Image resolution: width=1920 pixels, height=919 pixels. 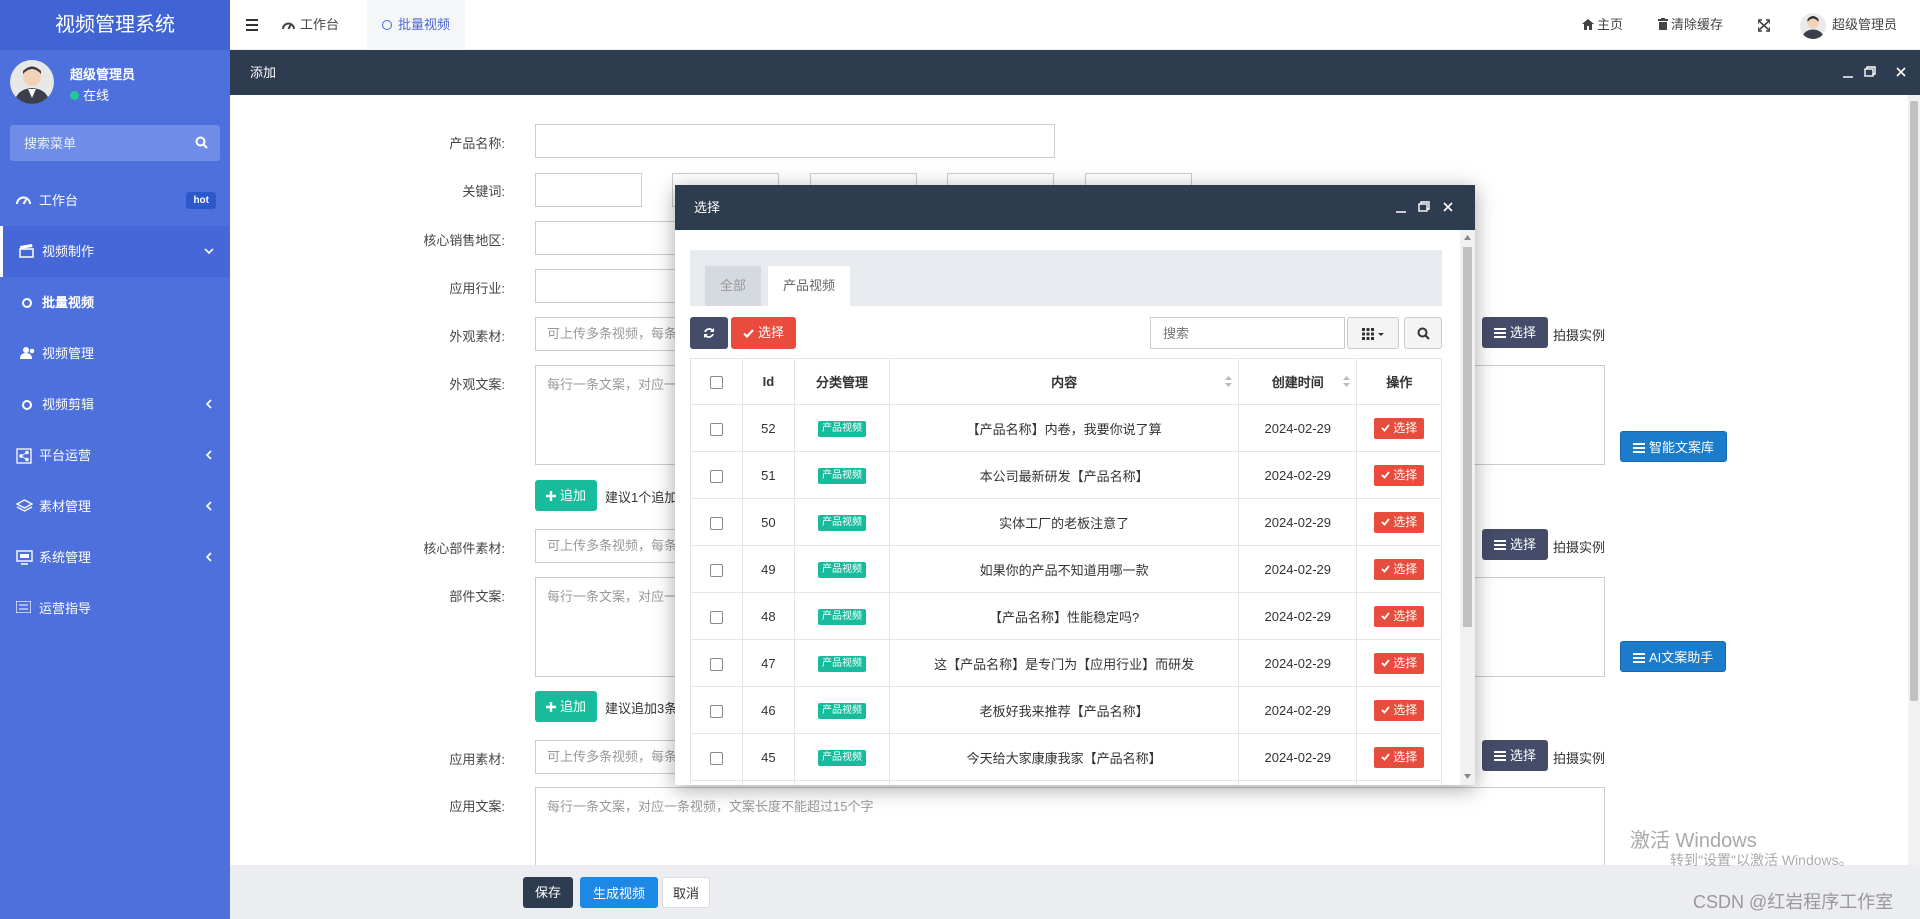 I want to click on sidebar-item-platform: 平台运营, so click(x=115, y=455).